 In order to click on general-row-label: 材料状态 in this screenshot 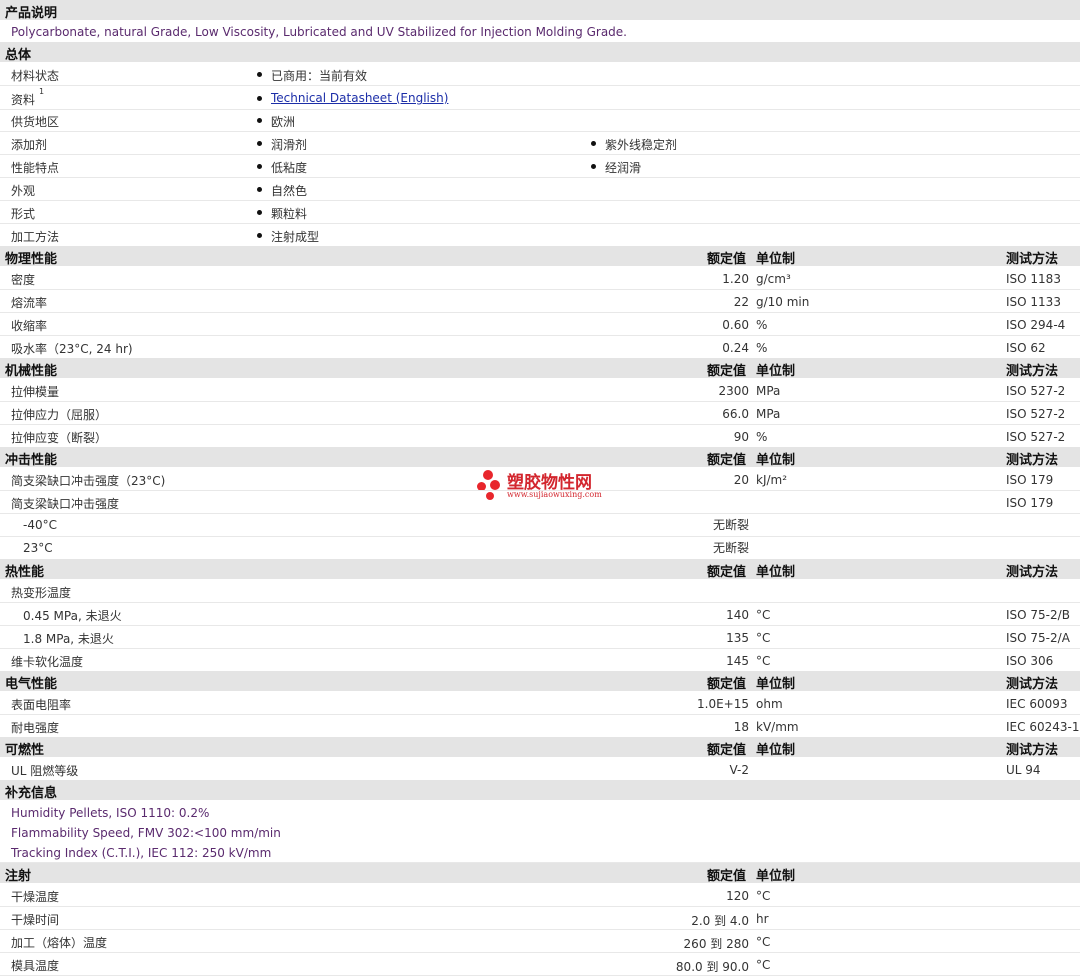, I will do `click(35, 76)`.